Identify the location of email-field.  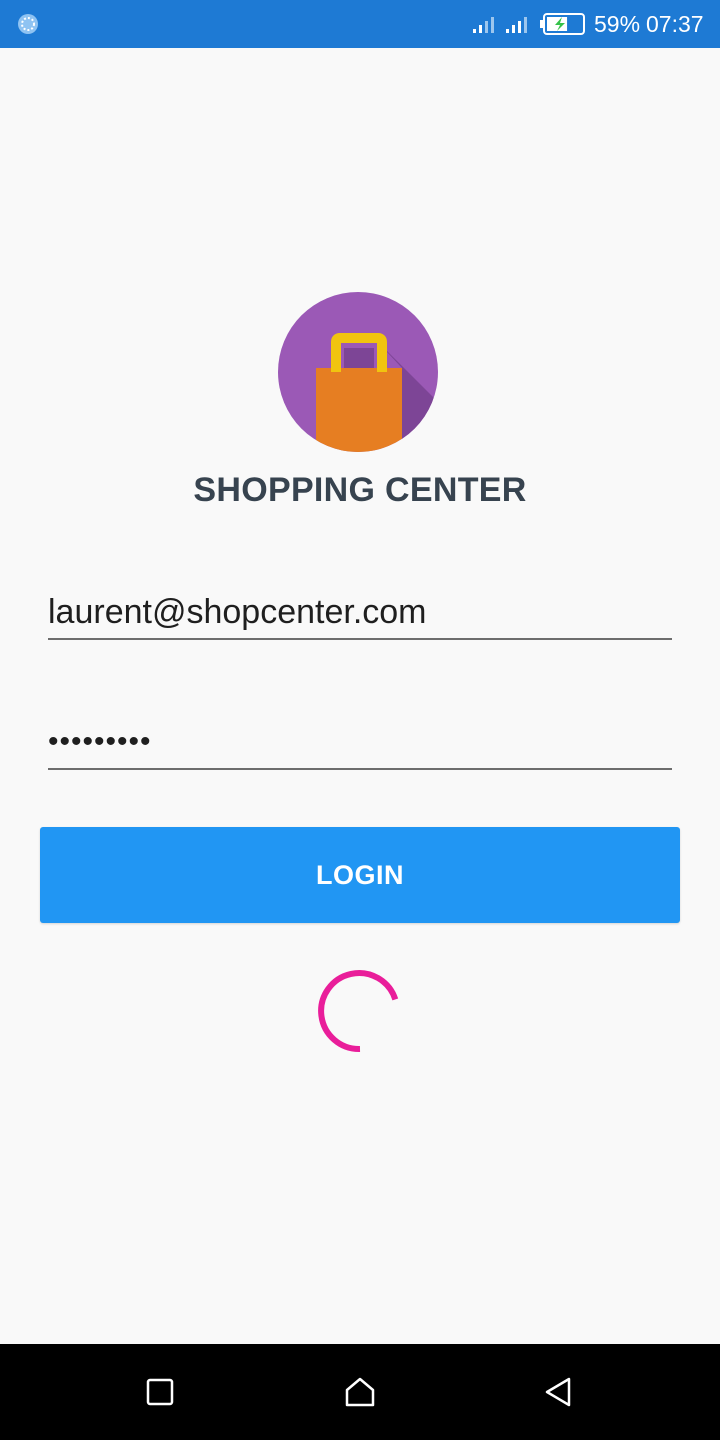
(360, 613).